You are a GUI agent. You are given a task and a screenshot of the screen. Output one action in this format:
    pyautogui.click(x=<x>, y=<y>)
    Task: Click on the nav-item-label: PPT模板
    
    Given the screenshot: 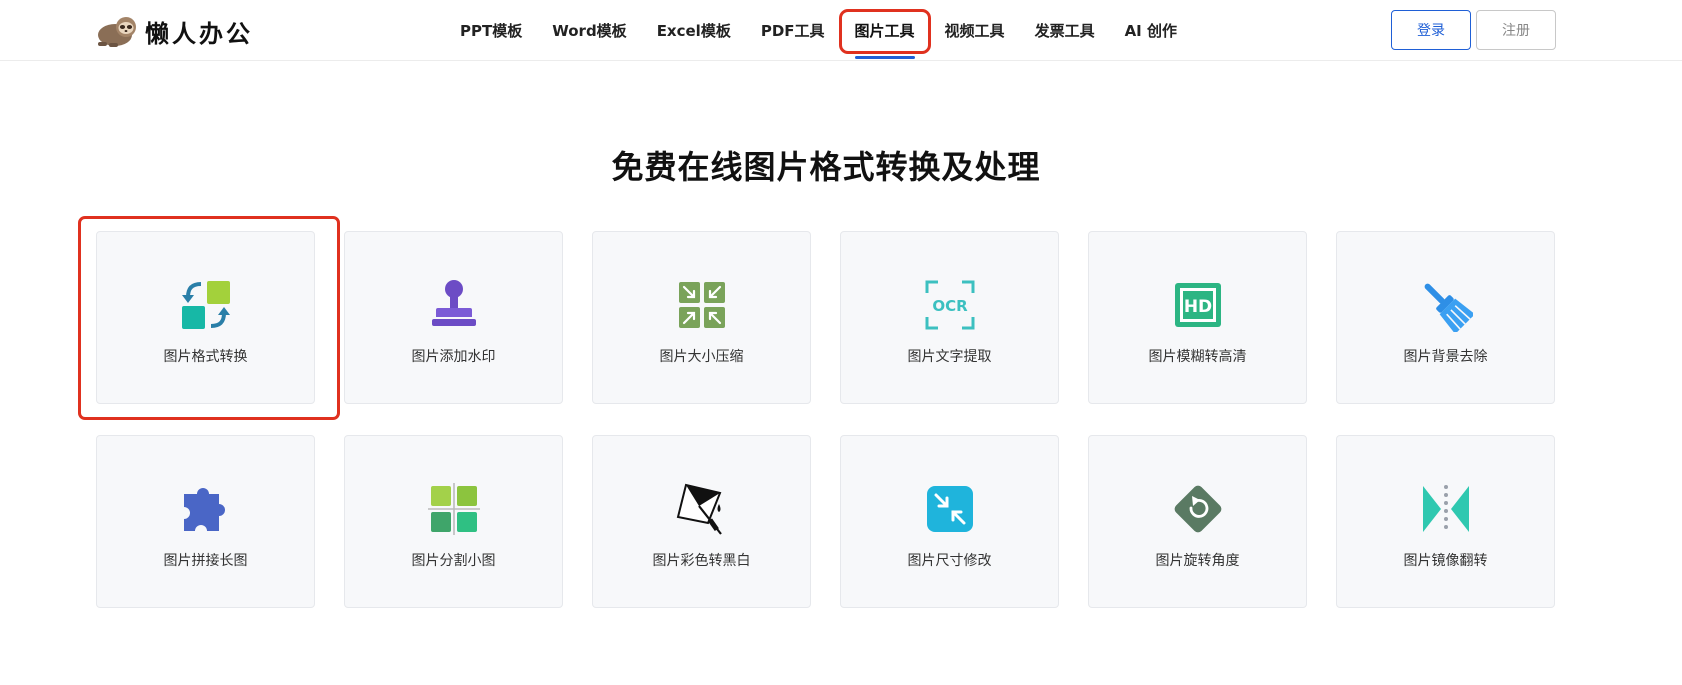 What is the action you would take?
    pyautogui.click(x=491, y=31)
    